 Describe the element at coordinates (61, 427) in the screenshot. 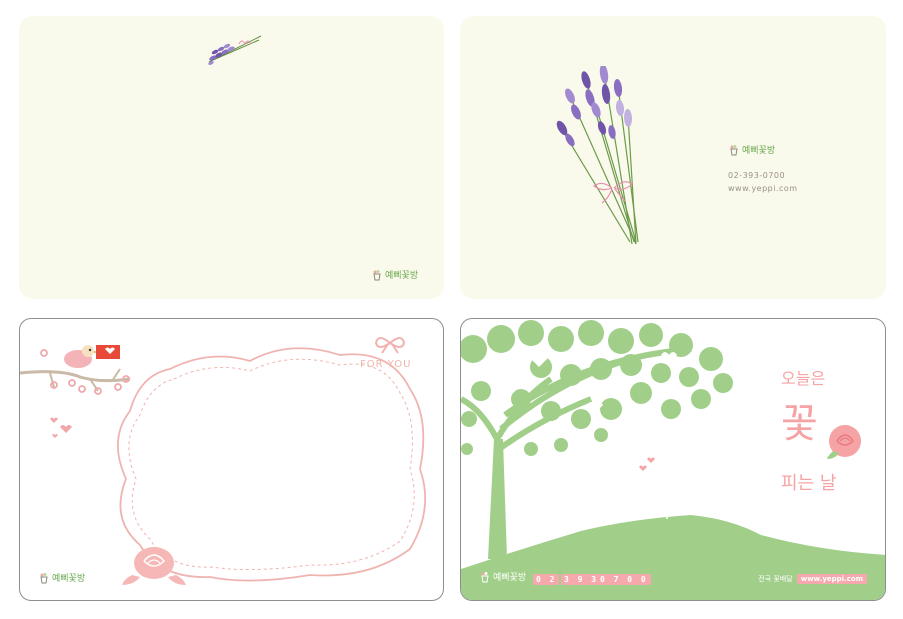

I see `small-hearts-icon` at that location.